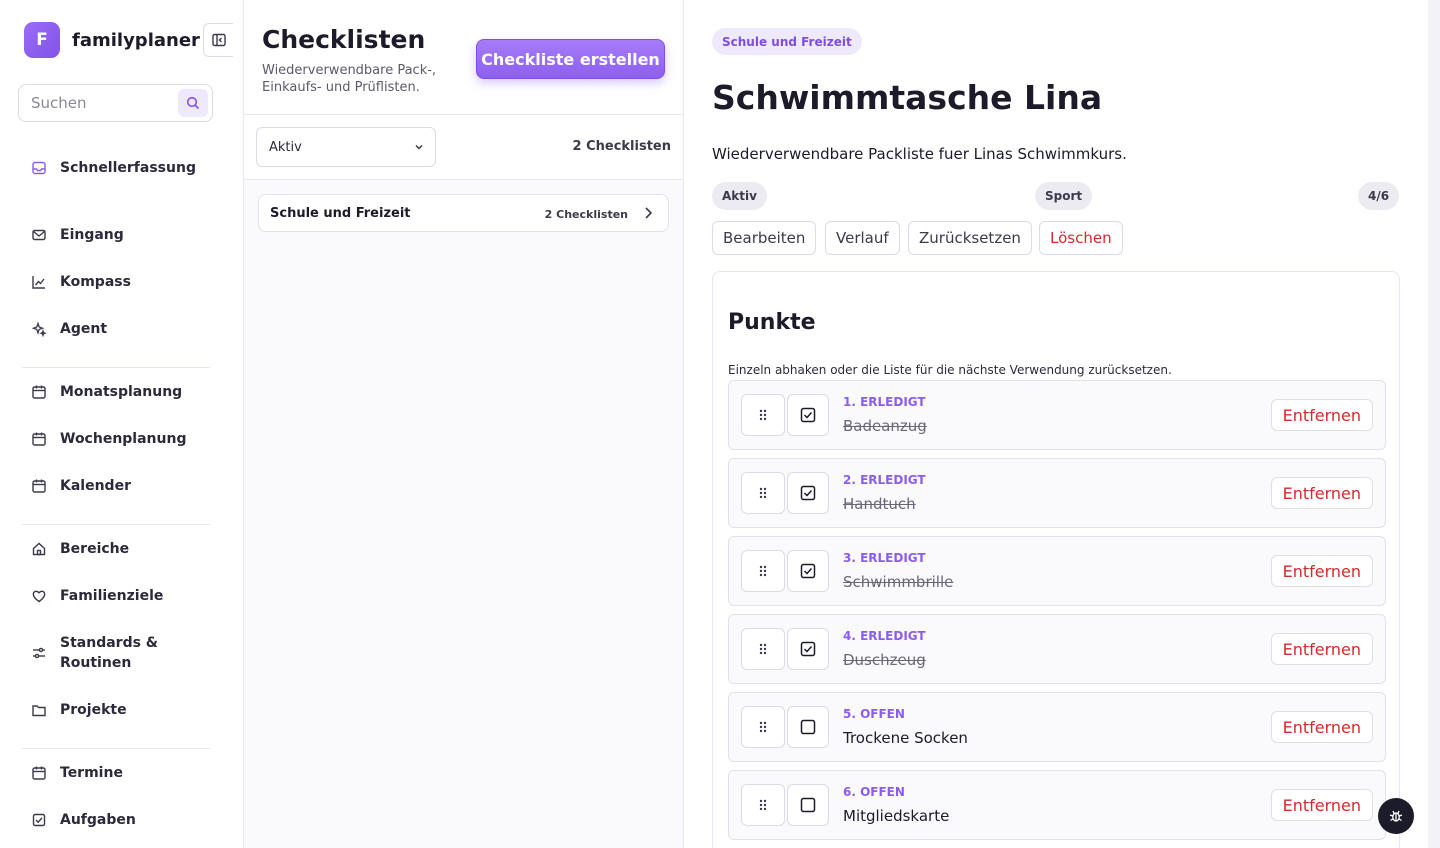 The height and width of the screenshot is (848, 1440). Describe the element at coordinates (121, 392) in the screenshot. I see `nav-label: Monatsplanung` at that location.